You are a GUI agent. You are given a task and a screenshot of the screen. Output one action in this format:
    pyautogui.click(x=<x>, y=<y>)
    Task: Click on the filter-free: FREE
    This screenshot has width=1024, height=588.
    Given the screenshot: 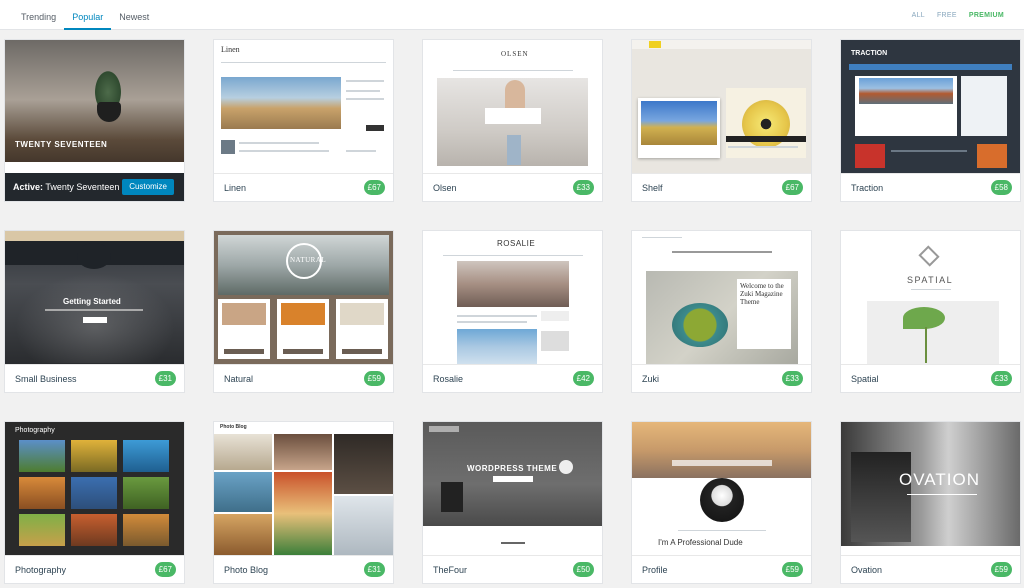 What is the action you would take?
    pyautogui.click(x=947, y=15)
    